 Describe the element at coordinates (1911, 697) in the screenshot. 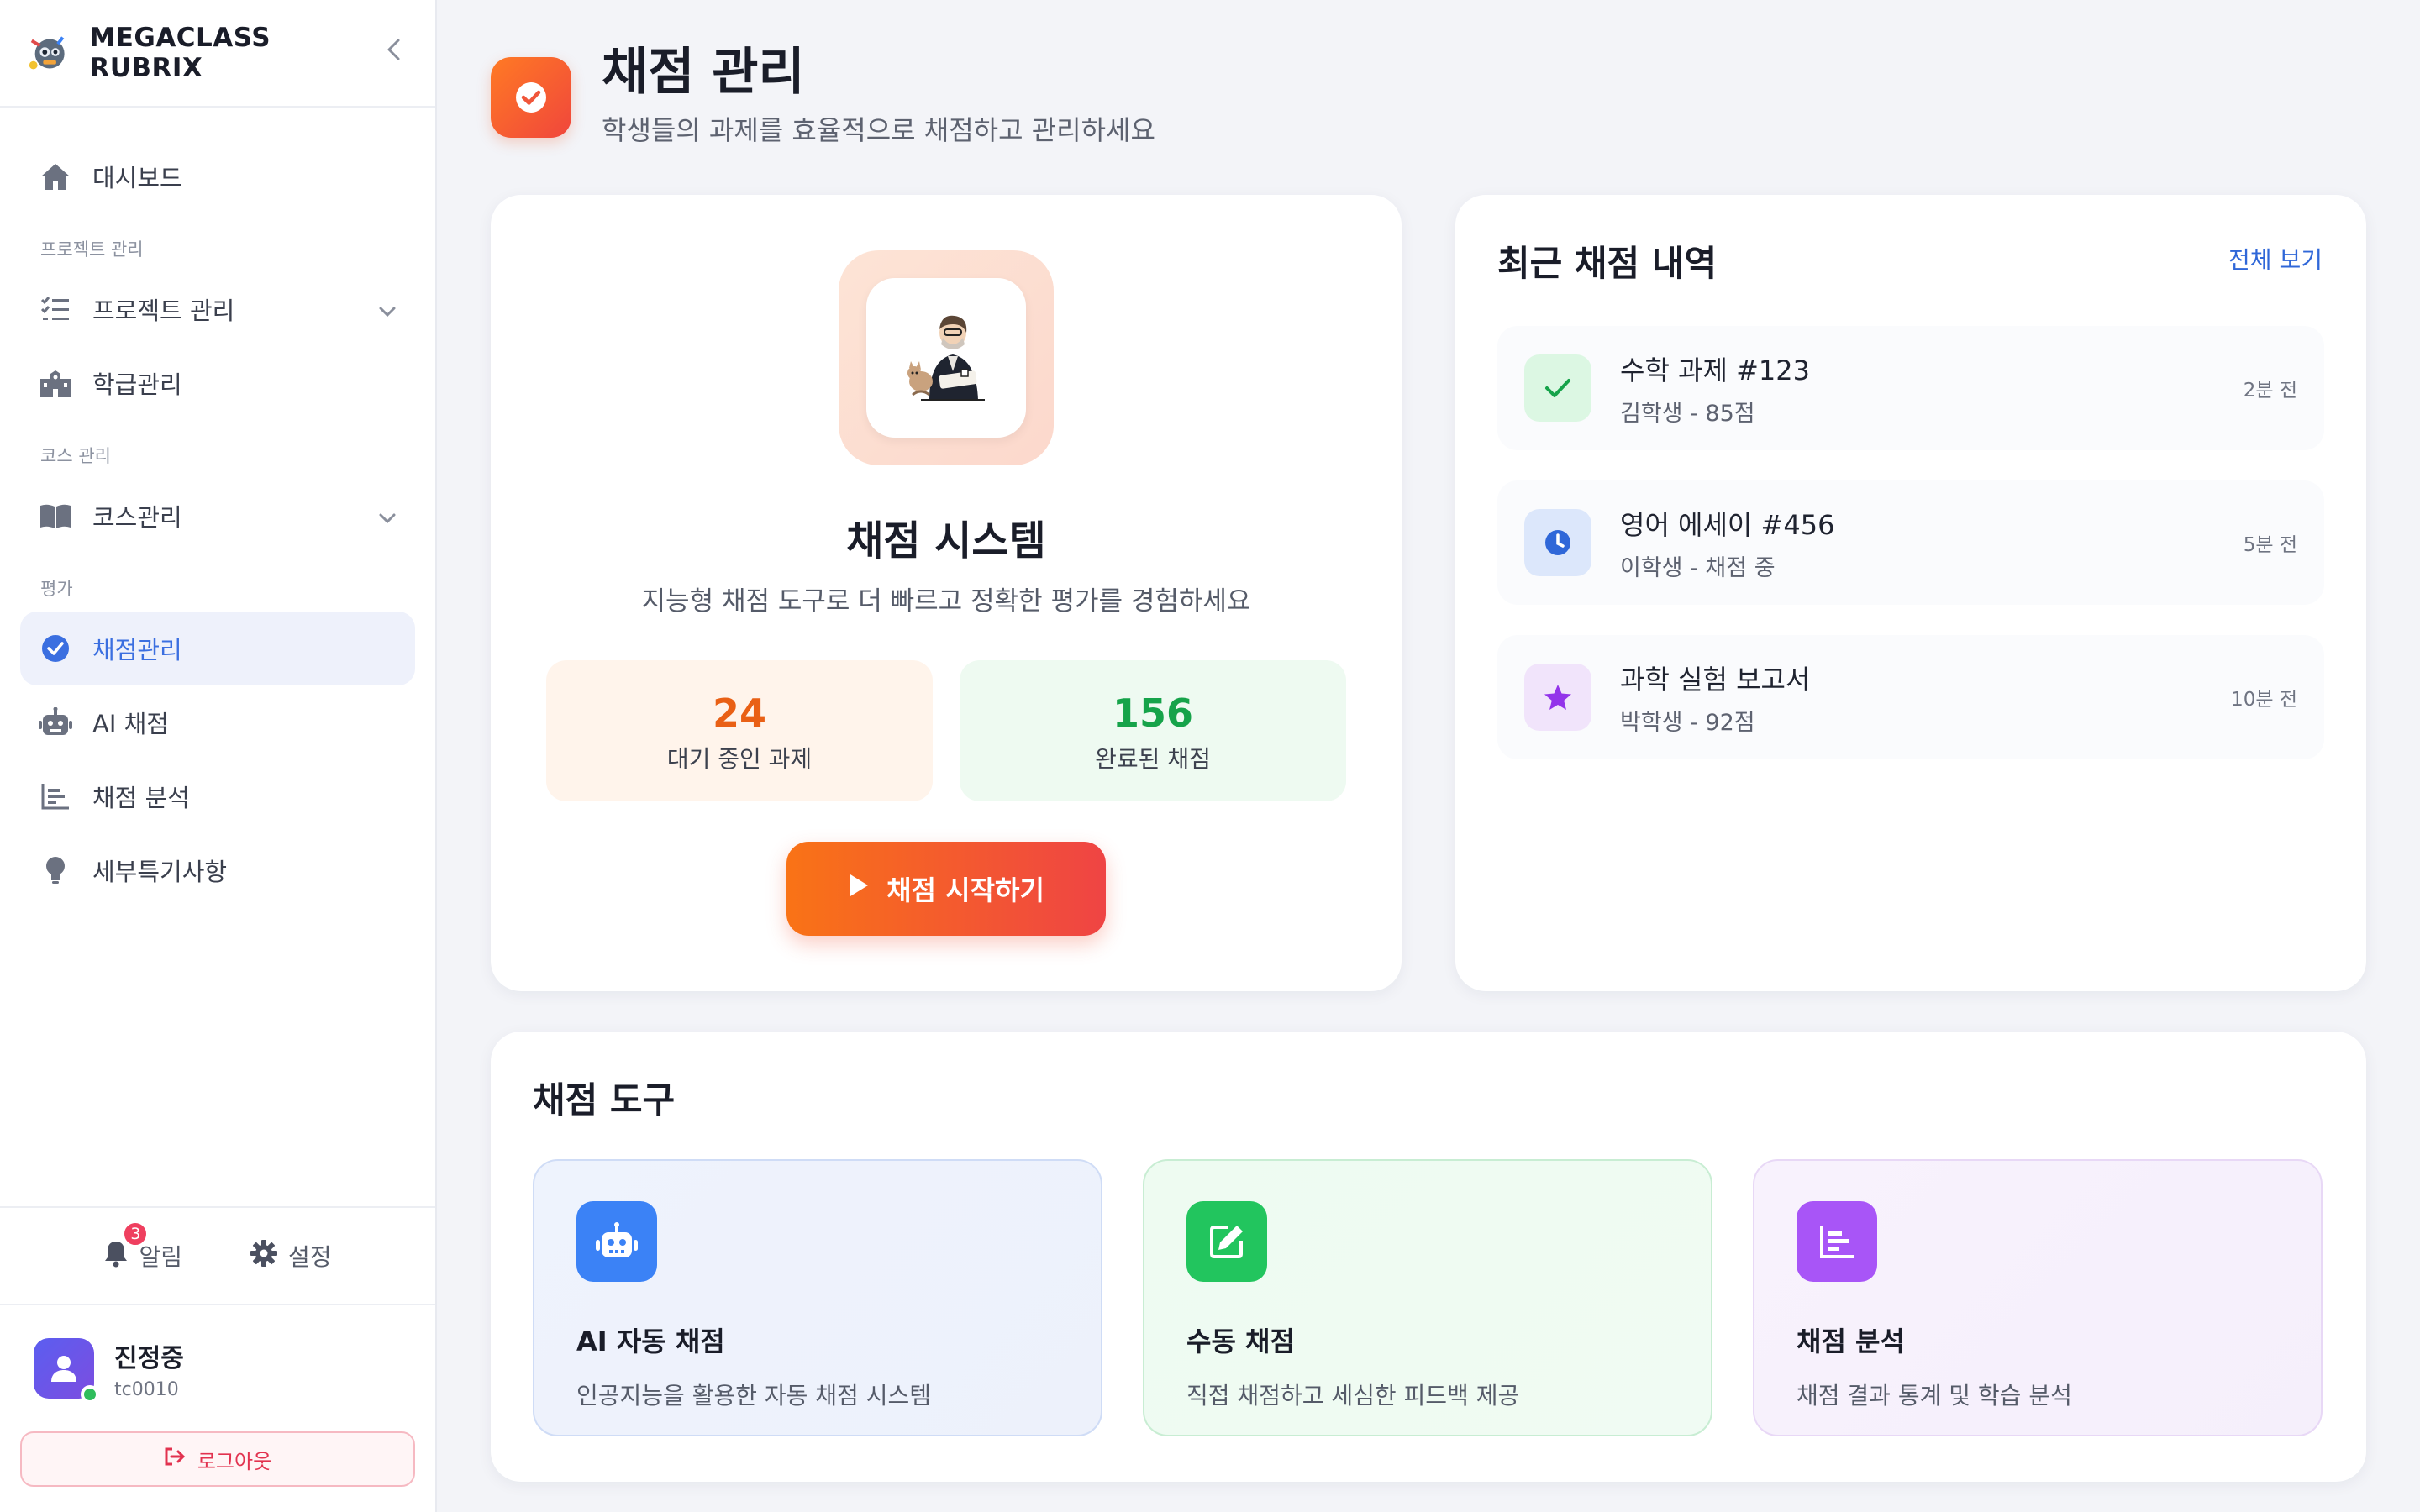

I see `list-item: 과학 실험 보고서 박학생 - 92점 10분 전` at that location.